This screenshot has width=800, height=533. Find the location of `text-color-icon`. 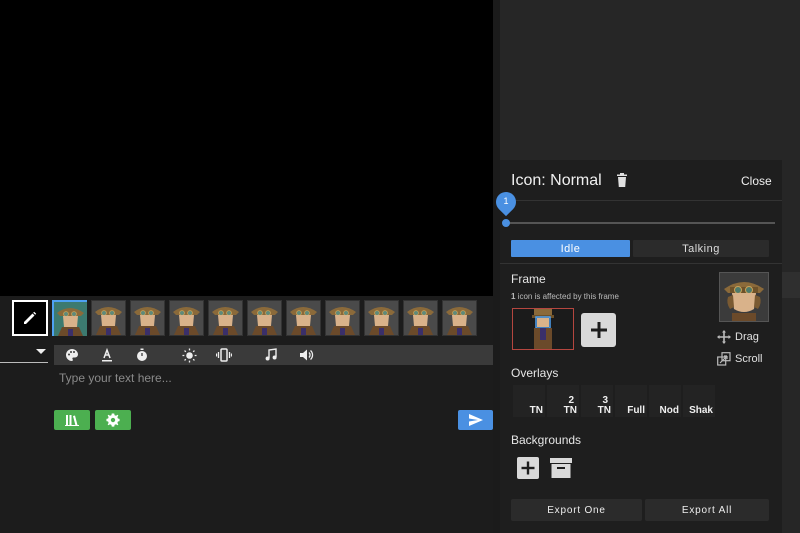

text-color-icon is located at coordinates (107, 355).